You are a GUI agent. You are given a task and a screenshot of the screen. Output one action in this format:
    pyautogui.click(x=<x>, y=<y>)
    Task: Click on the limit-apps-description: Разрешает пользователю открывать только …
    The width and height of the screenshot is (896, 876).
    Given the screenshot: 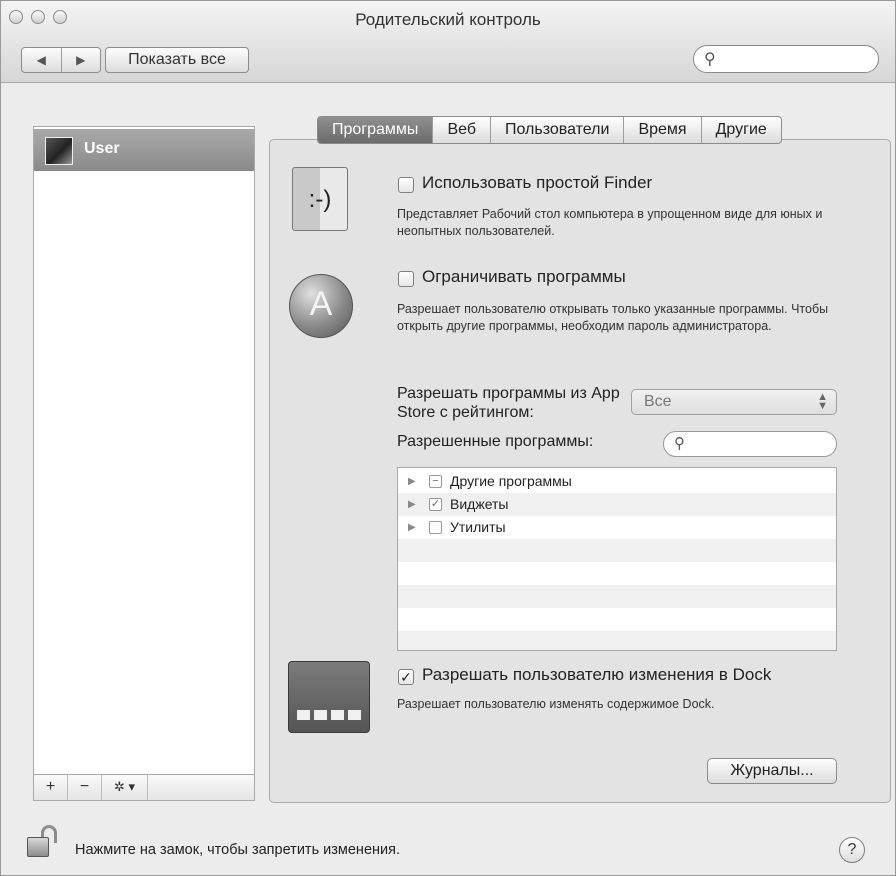 What is the action you would take?
    pyautogui.click(x=613, y=317)
    